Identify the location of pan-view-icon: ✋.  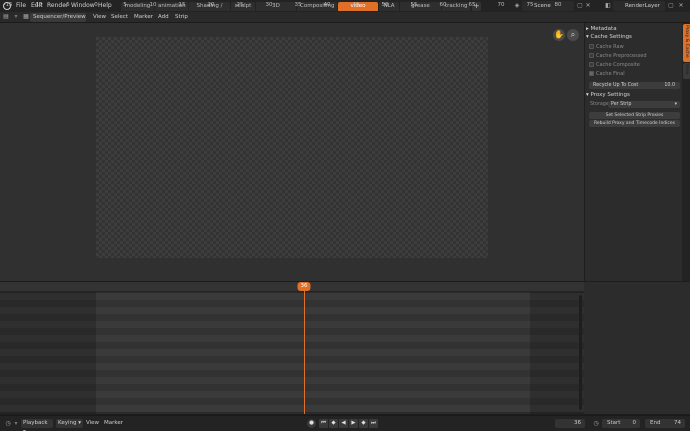
(559, 35).